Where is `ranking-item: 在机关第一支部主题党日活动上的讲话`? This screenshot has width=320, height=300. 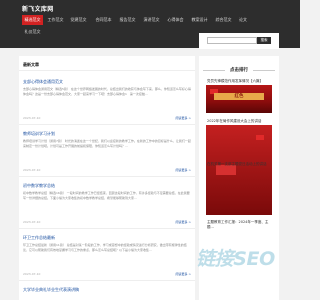
ranking-item: 在机关第一支部主题党日活动上的讲话 is located at coordinates (240, 164).